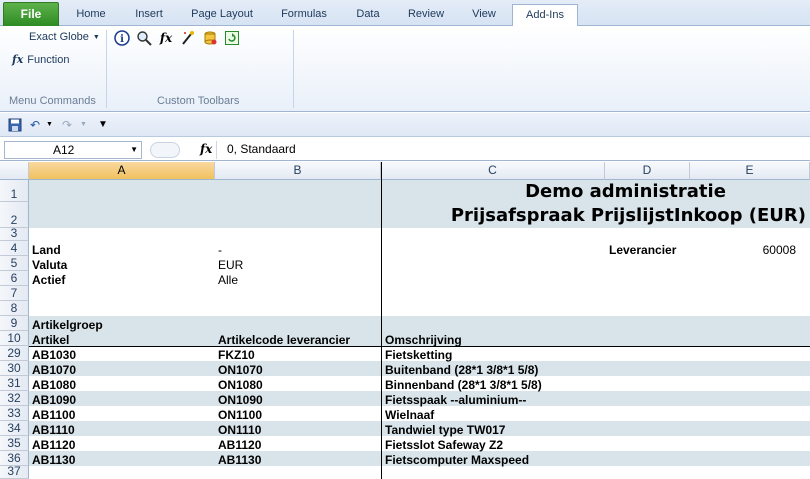 This screenshot has width=810, height=479. What do you see at coordinates (625, 191) in the screenshot?
I see `report-title: Demo administratie` at bounding box center [625, 191].